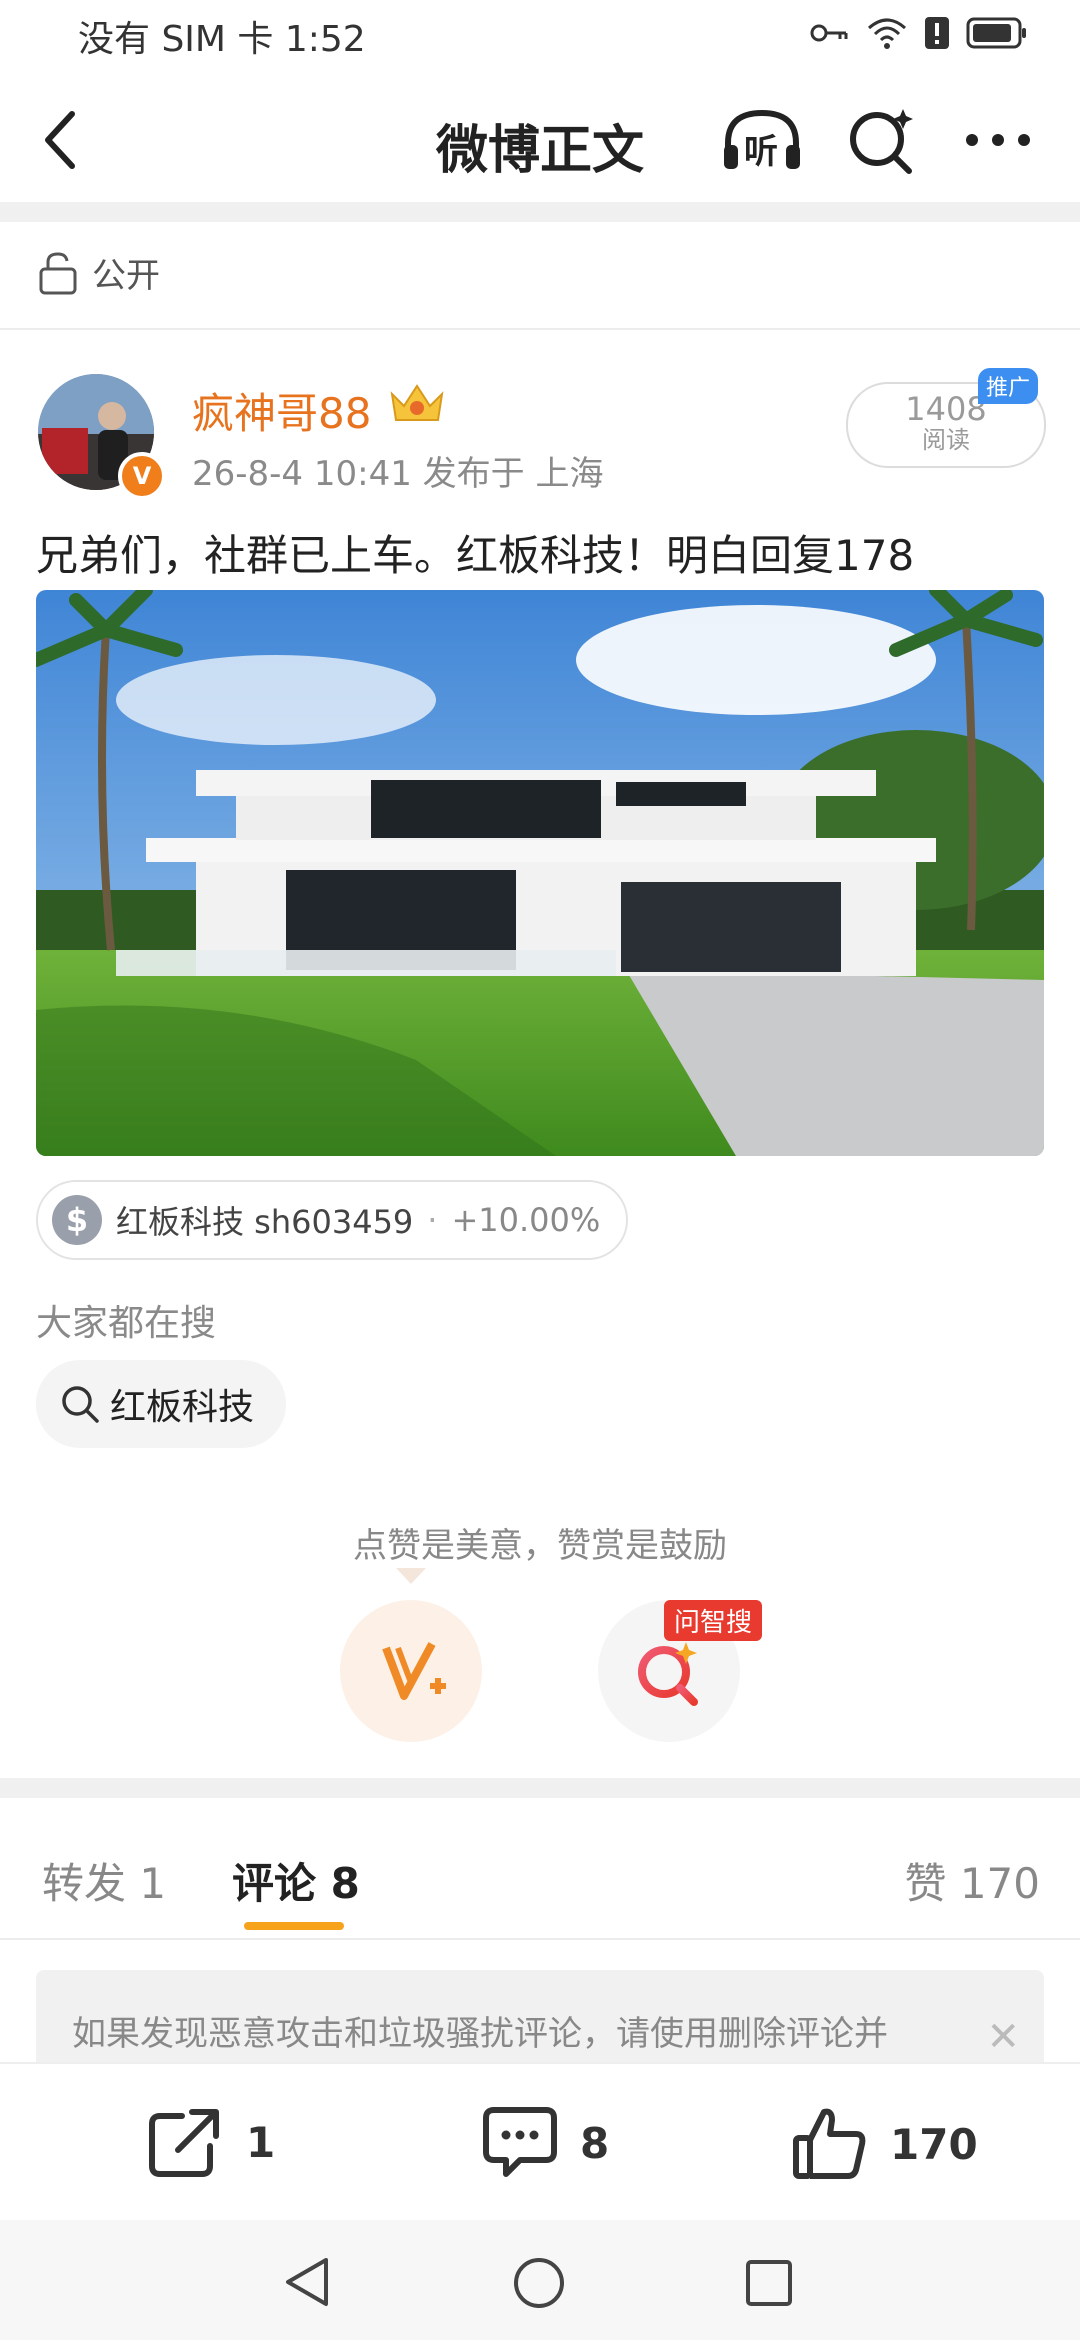 The image size is (1080, 2340). Describe the element at coordinates (414, 1671) in the screenshot. I see `reward-v-plus-icon` at that location.